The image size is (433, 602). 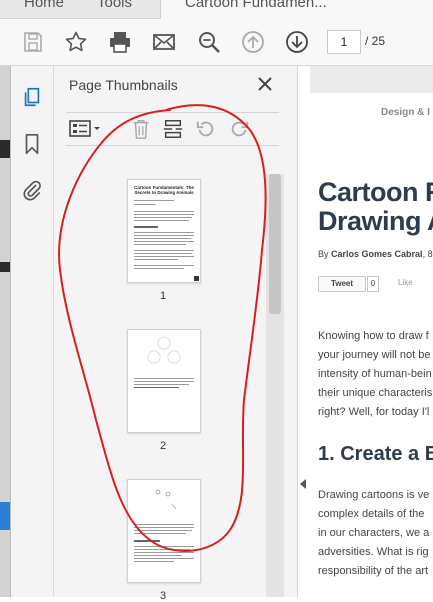 I want to click on tab-home: Home, so click(x=44, y=5).